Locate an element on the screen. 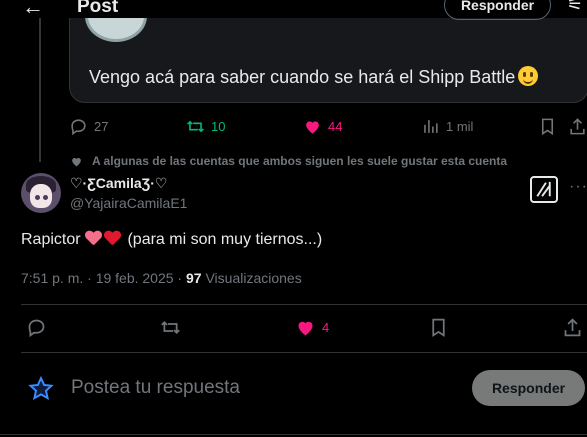 The image size is (587, 437). retweet-action is located at coordinates (170, 327).